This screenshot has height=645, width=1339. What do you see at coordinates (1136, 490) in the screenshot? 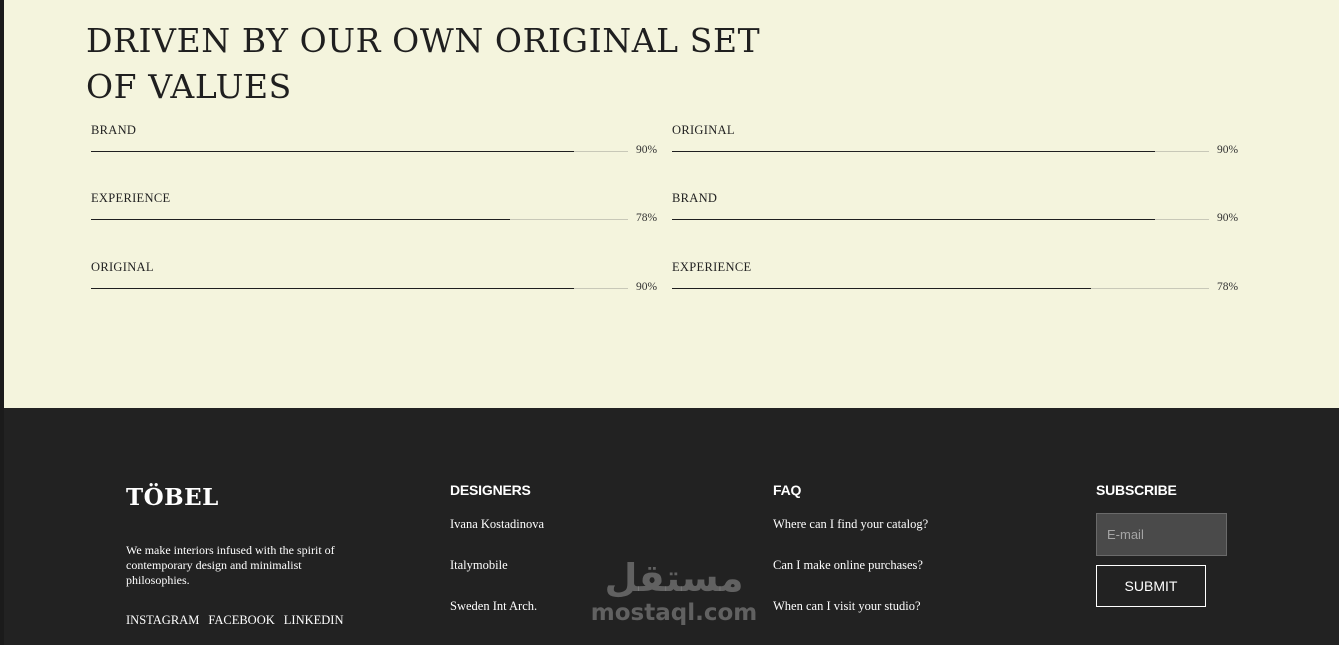
I see `subscribe-heading: SUBSCRIBE` at bounding box center [1136, 490].